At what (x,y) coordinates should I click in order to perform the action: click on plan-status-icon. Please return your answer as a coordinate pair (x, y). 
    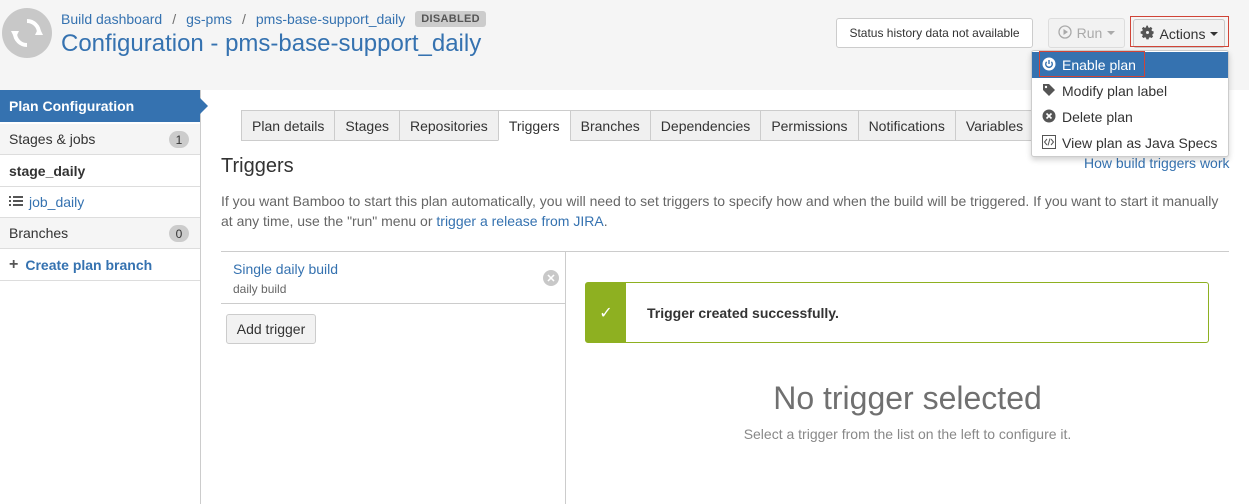
    Looking at the image, I should click on (27, 33).